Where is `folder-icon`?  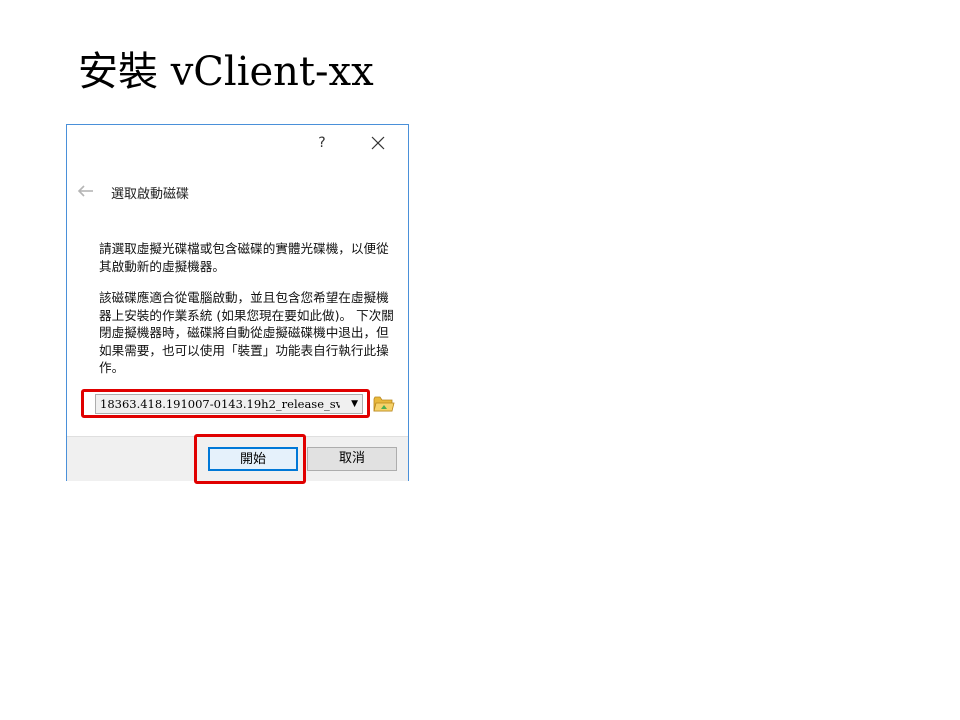
folder-icon is located at coordinates (384, 404).